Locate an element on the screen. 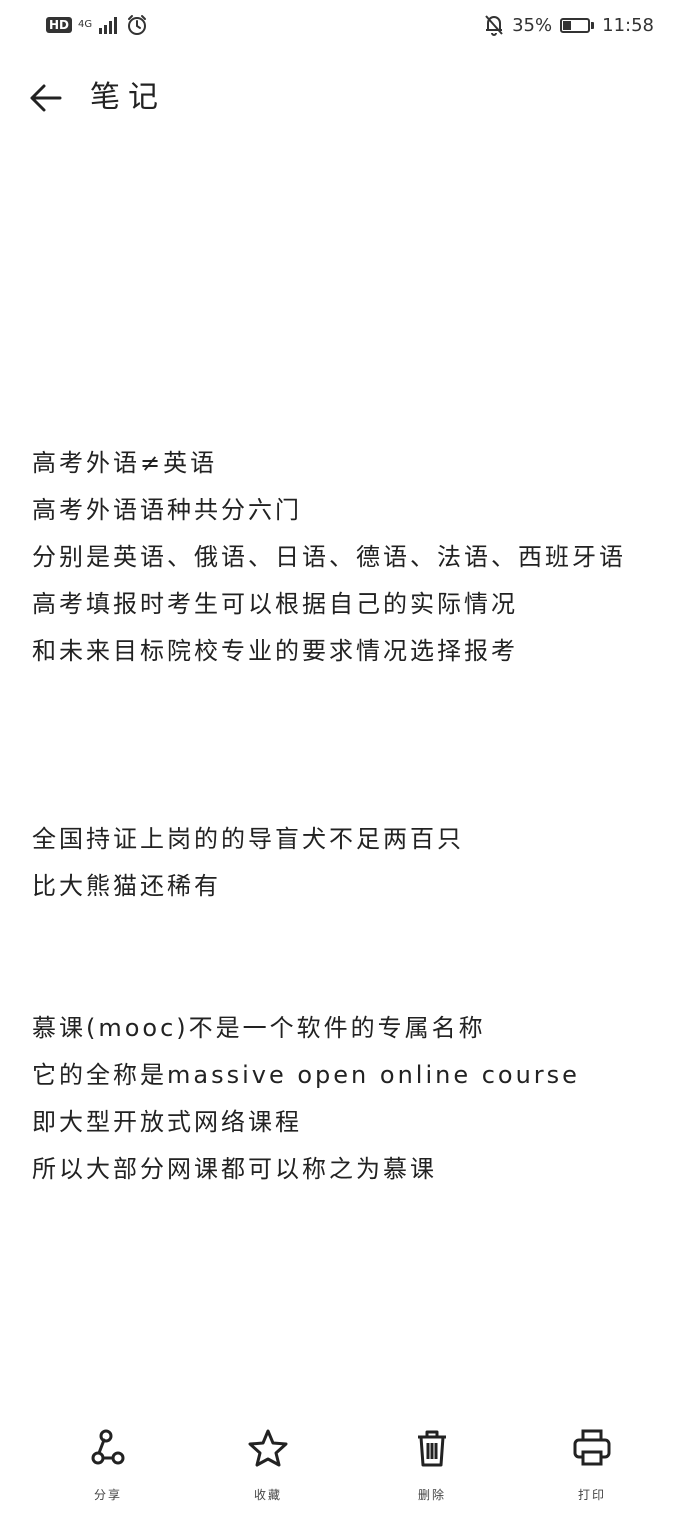 The height and width of the screenshot is (1517, 700). trash-icon is located at coordinates (432, 1448).